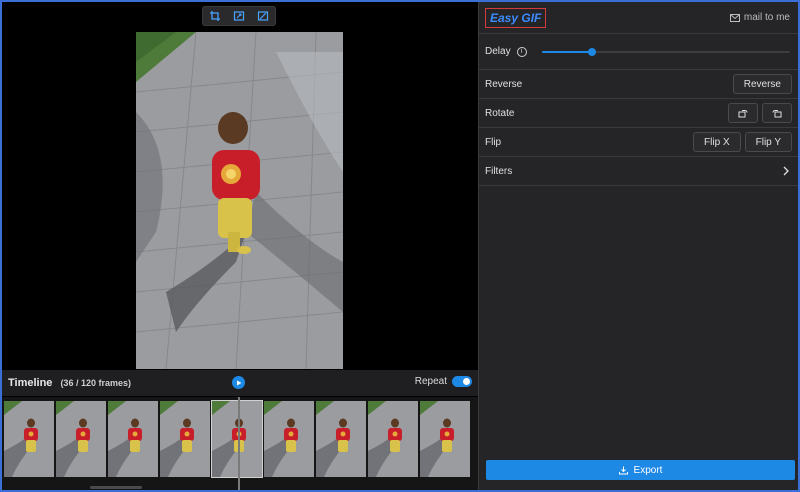 Image resolution: width=800 pixels, height=492 pixels. What do you see at coordinates (766, 17) in the screenshot?
I see `mail-label: mail to me` at bounding box center [766, 17].